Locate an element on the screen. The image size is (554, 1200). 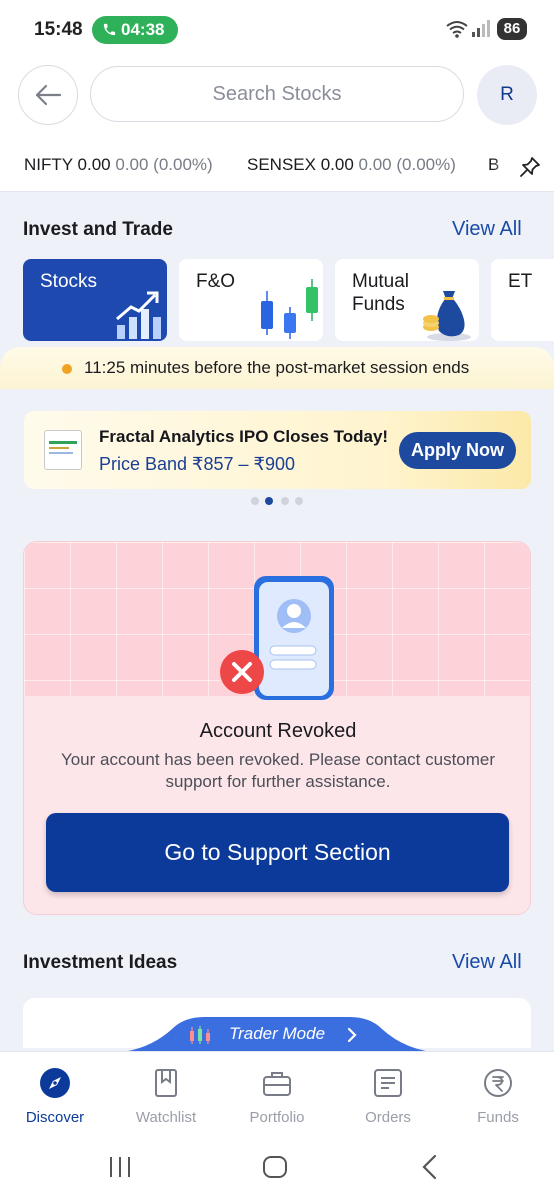
nav-tab-funds: Funds is located at coordinates (498, 1096).